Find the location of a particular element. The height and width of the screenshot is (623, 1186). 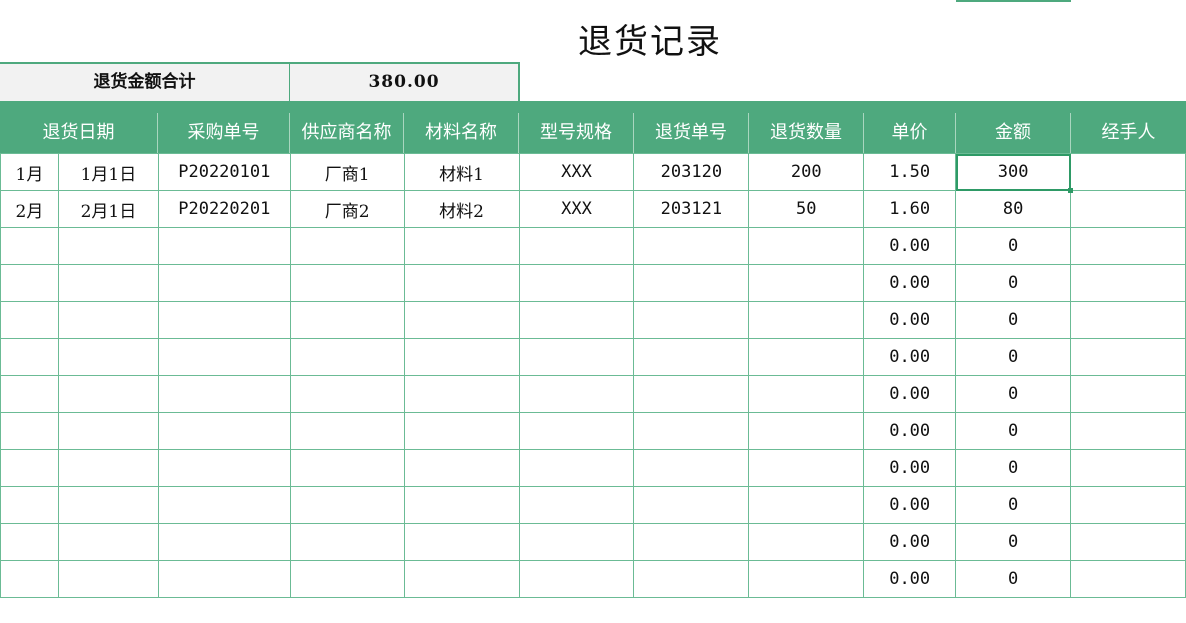

summary-label-cell: 退货金额合计 is located at coordinates (145, 82).